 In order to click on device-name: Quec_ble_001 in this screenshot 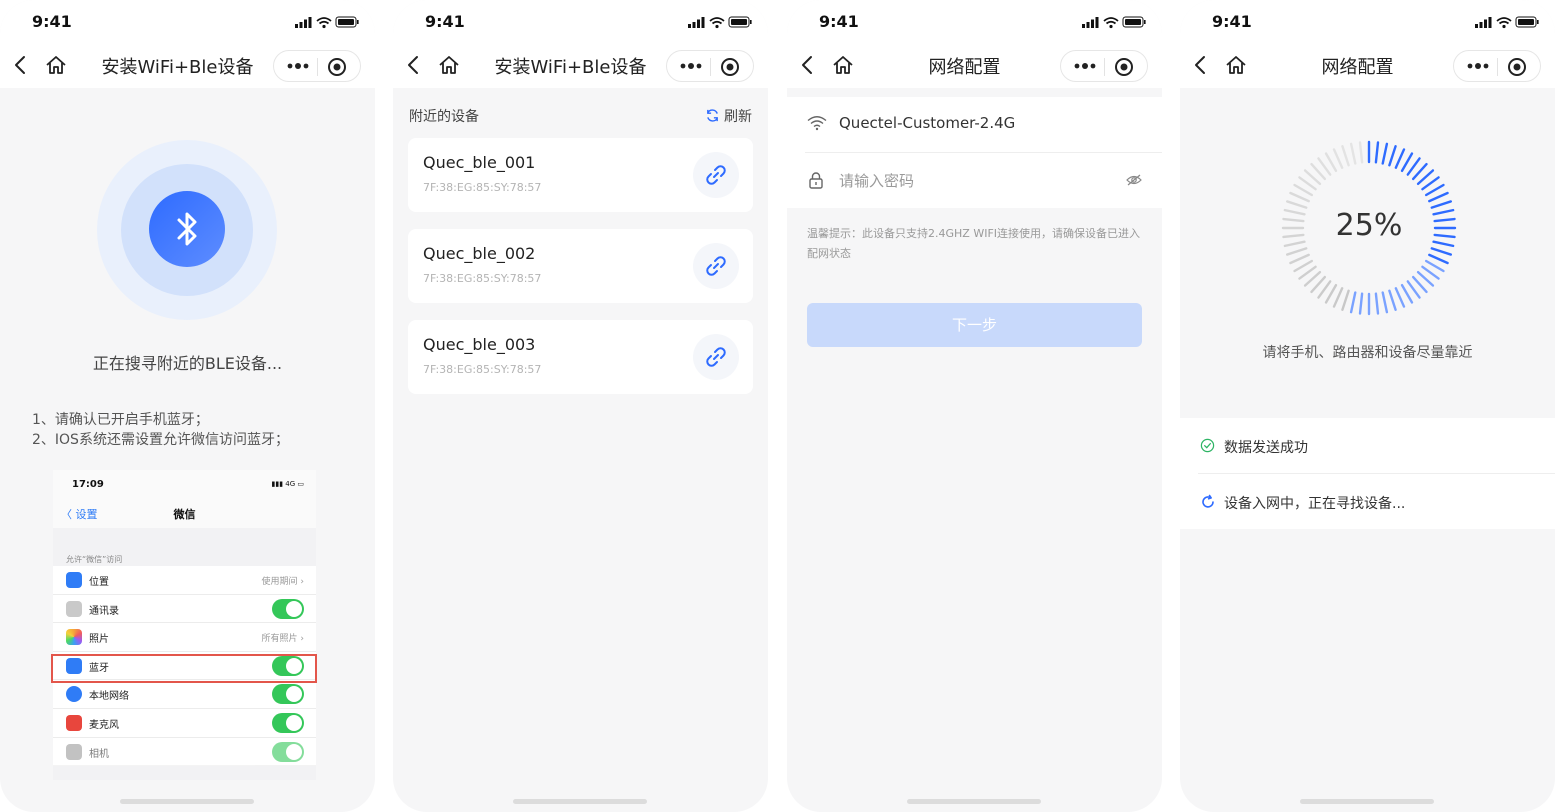, I will do `click(479, 162)`.